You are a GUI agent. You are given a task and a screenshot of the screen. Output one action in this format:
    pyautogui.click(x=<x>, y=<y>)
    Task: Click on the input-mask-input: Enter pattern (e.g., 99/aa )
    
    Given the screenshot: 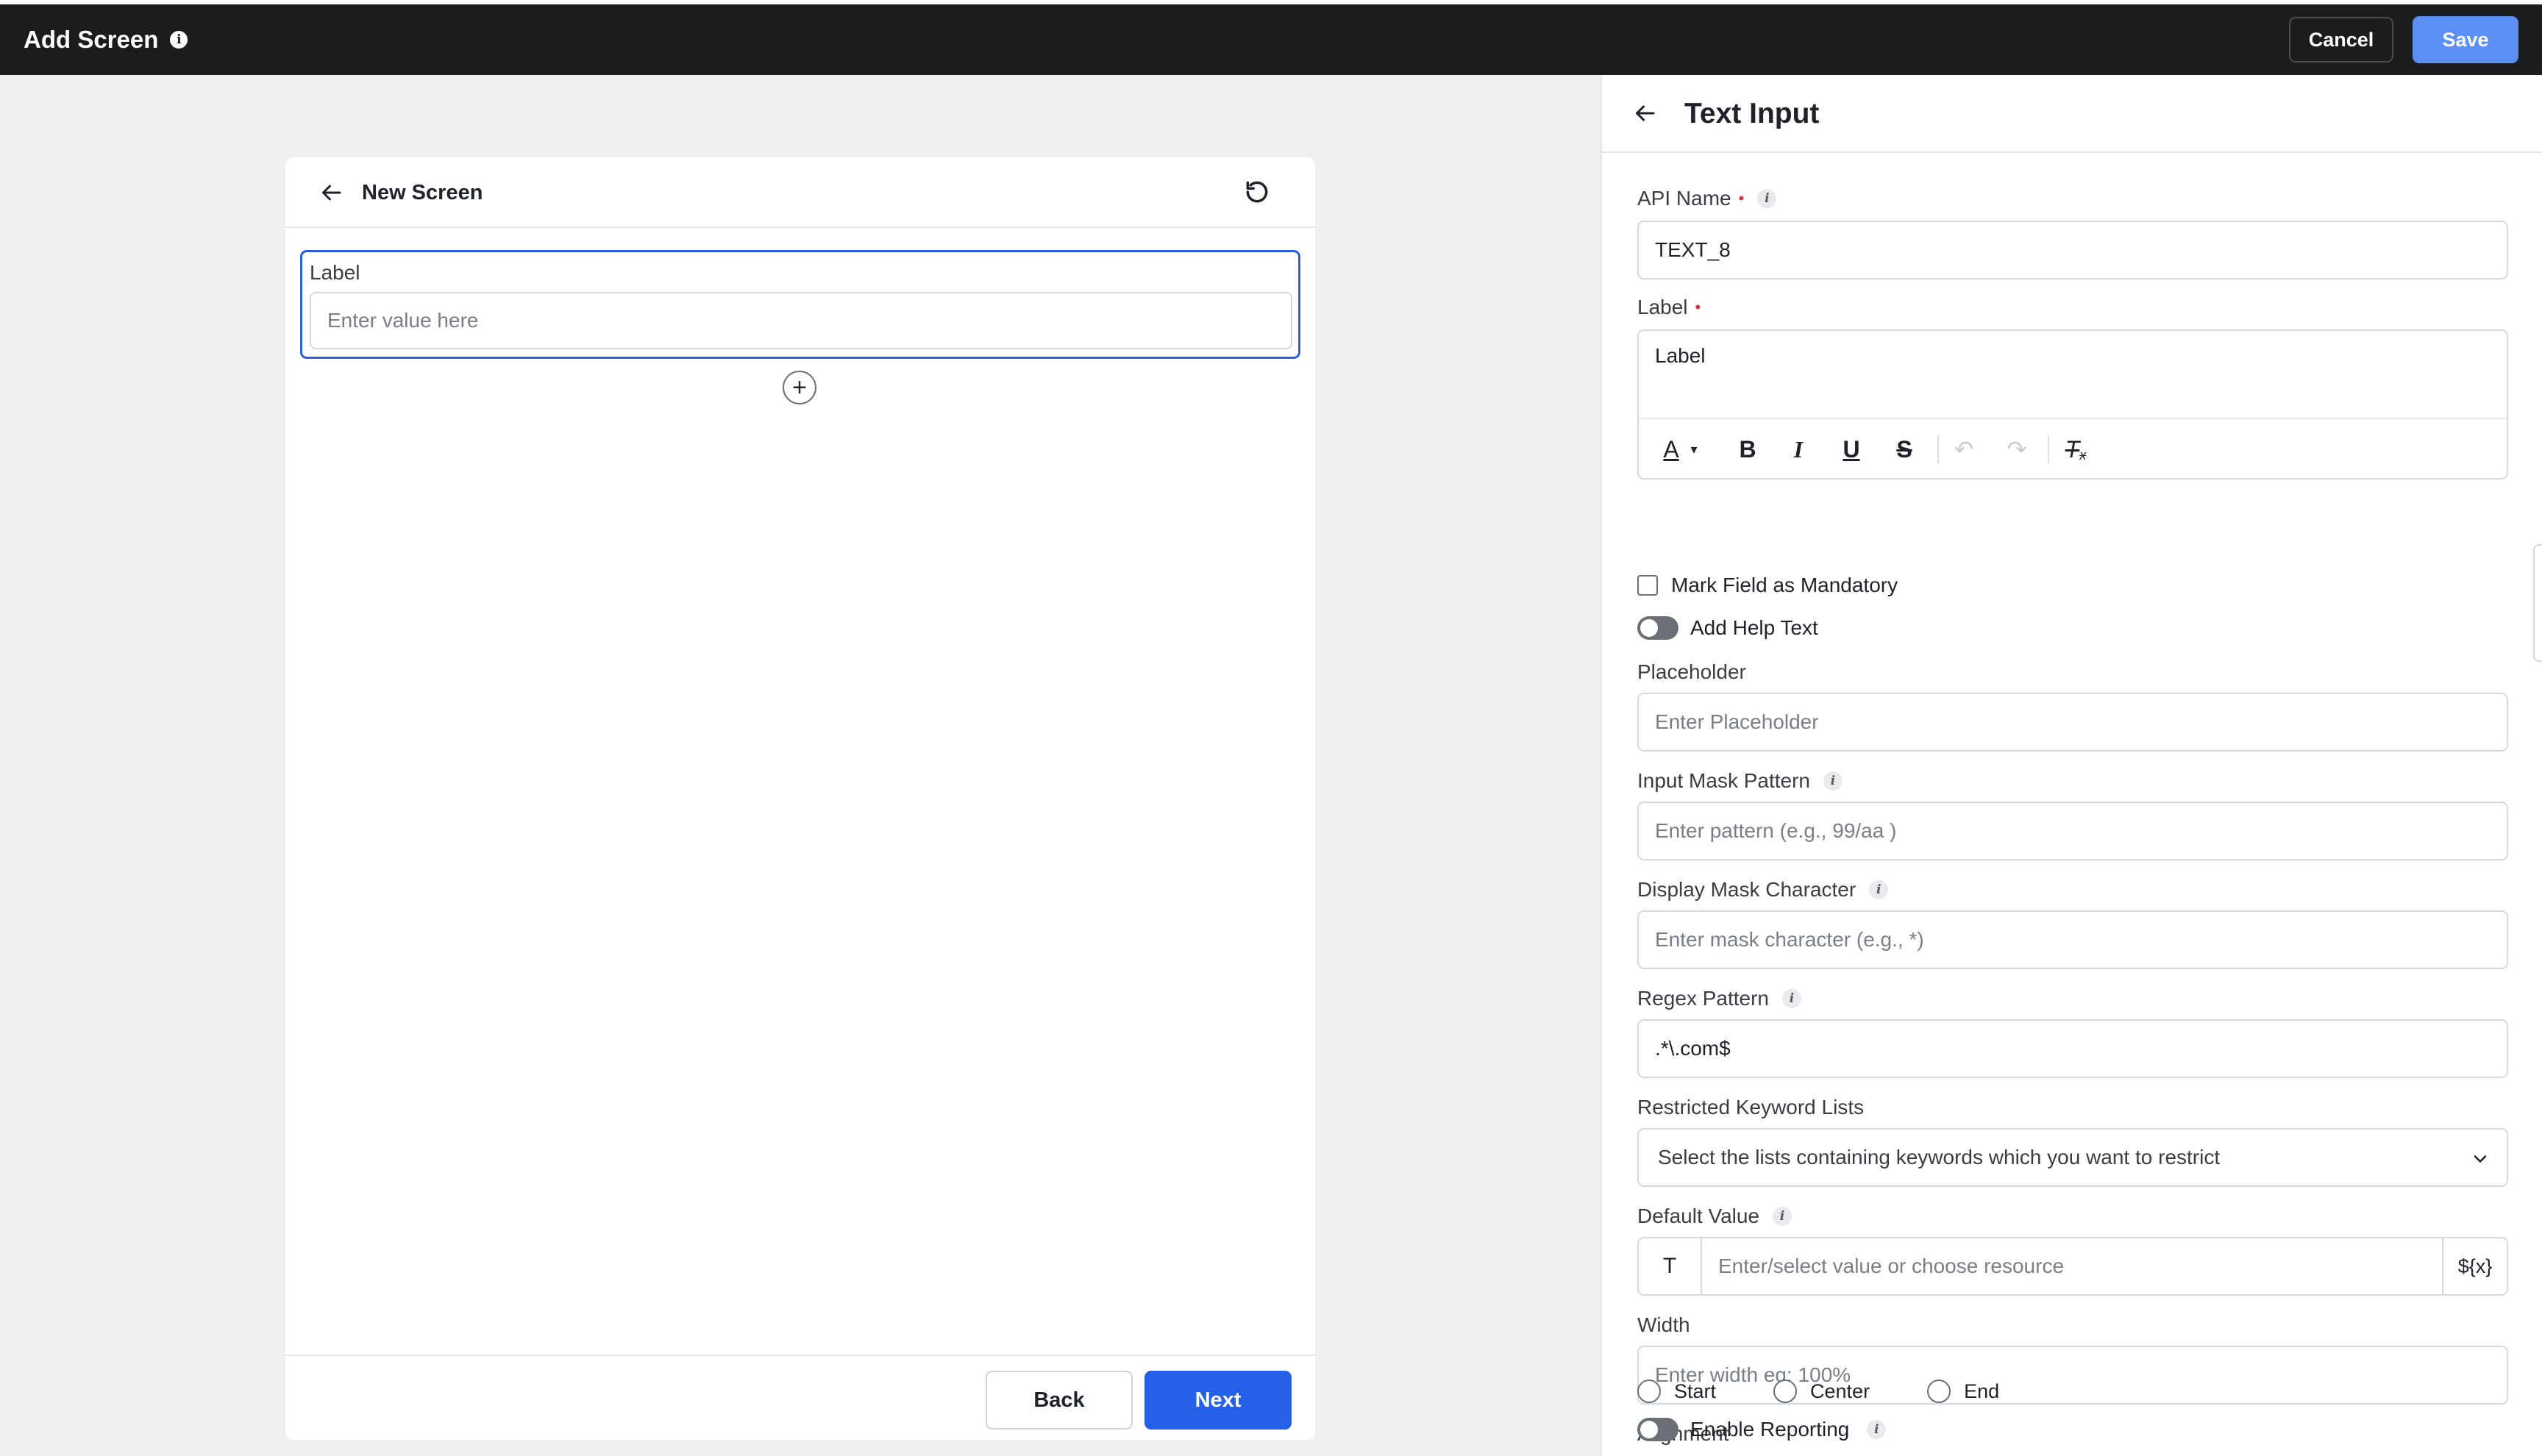 What is the action you would take?
    pyautogui.click(x=2073, y=831)
    